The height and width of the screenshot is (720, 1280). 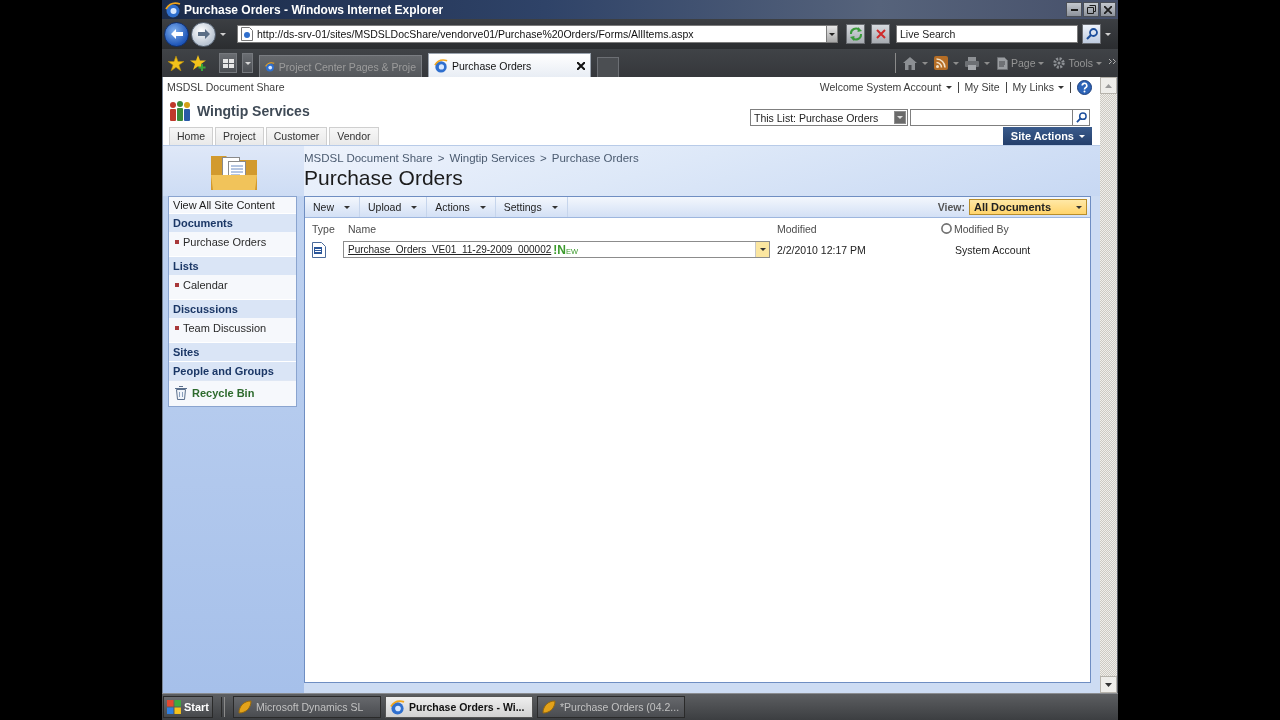 I want to click on feed-icon, so click(x=940, y=63).